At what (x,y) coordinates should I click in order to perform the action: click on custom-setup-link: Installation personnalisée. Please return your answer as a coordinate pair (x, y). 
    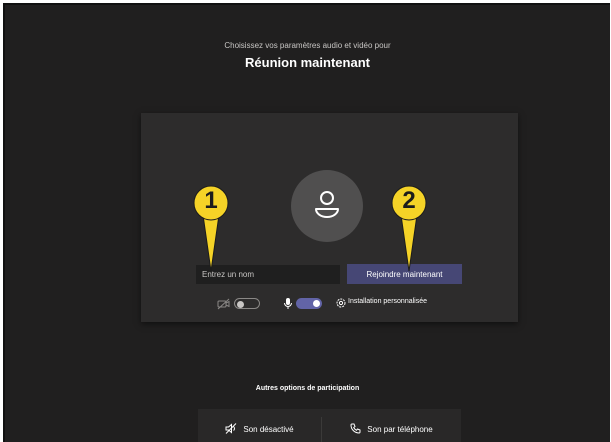
    Looking at the image, I should click on (387, 301).